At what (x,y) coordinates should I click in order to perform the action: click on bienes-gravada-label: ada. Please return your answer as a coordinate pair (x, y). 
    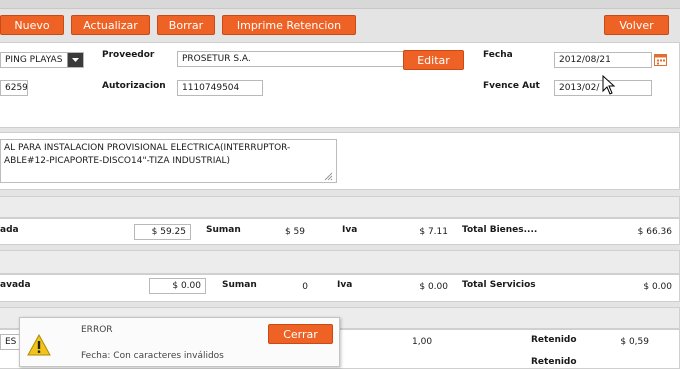
    Looking at the image, I should click on (9, 230).